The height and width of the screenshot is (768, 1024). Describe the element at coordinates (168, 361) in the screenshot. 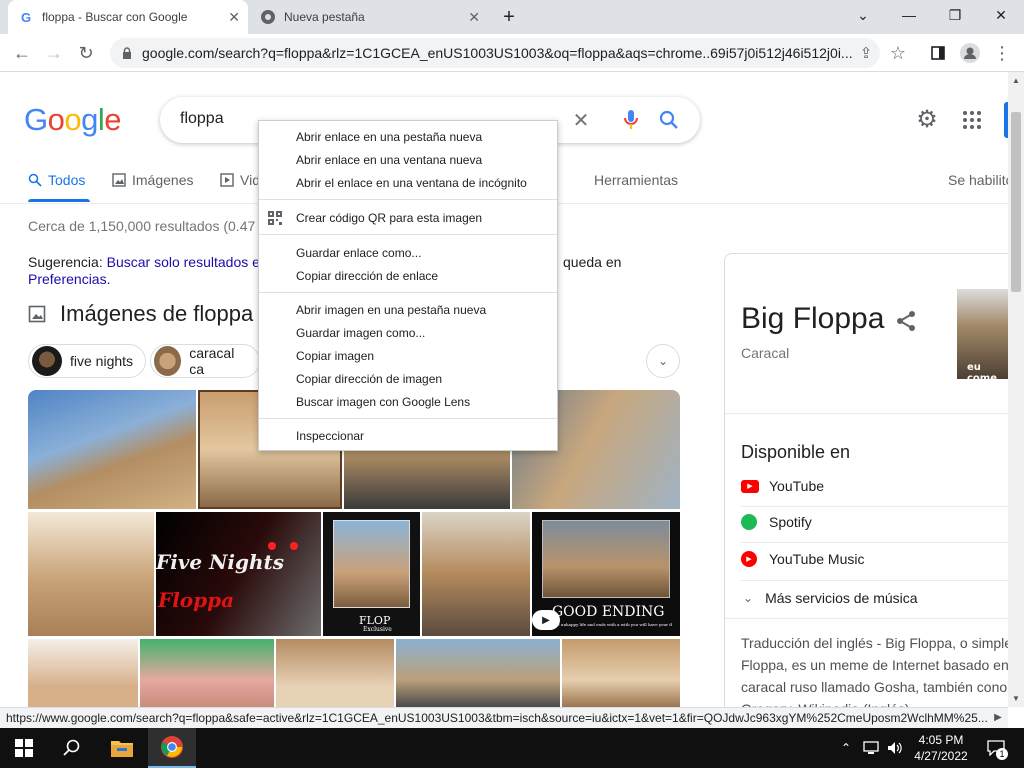

I see `chip-thumbnail` at that location.